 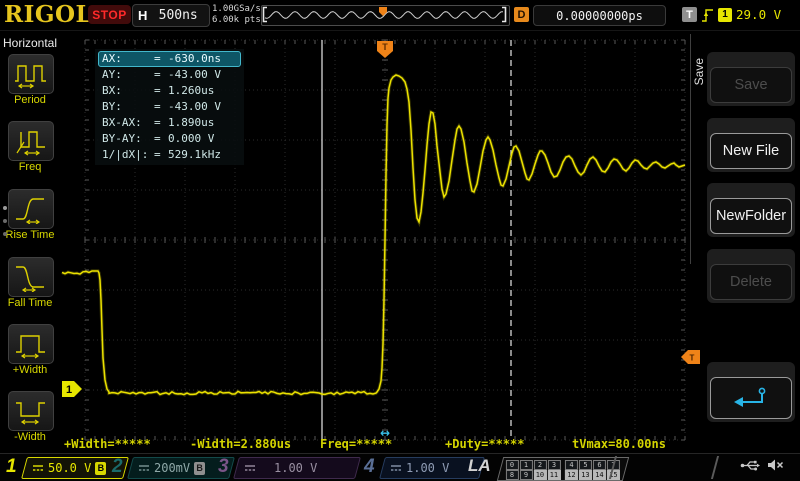 I want to click on la-digit-11: 11, so click(x=554, y=474).